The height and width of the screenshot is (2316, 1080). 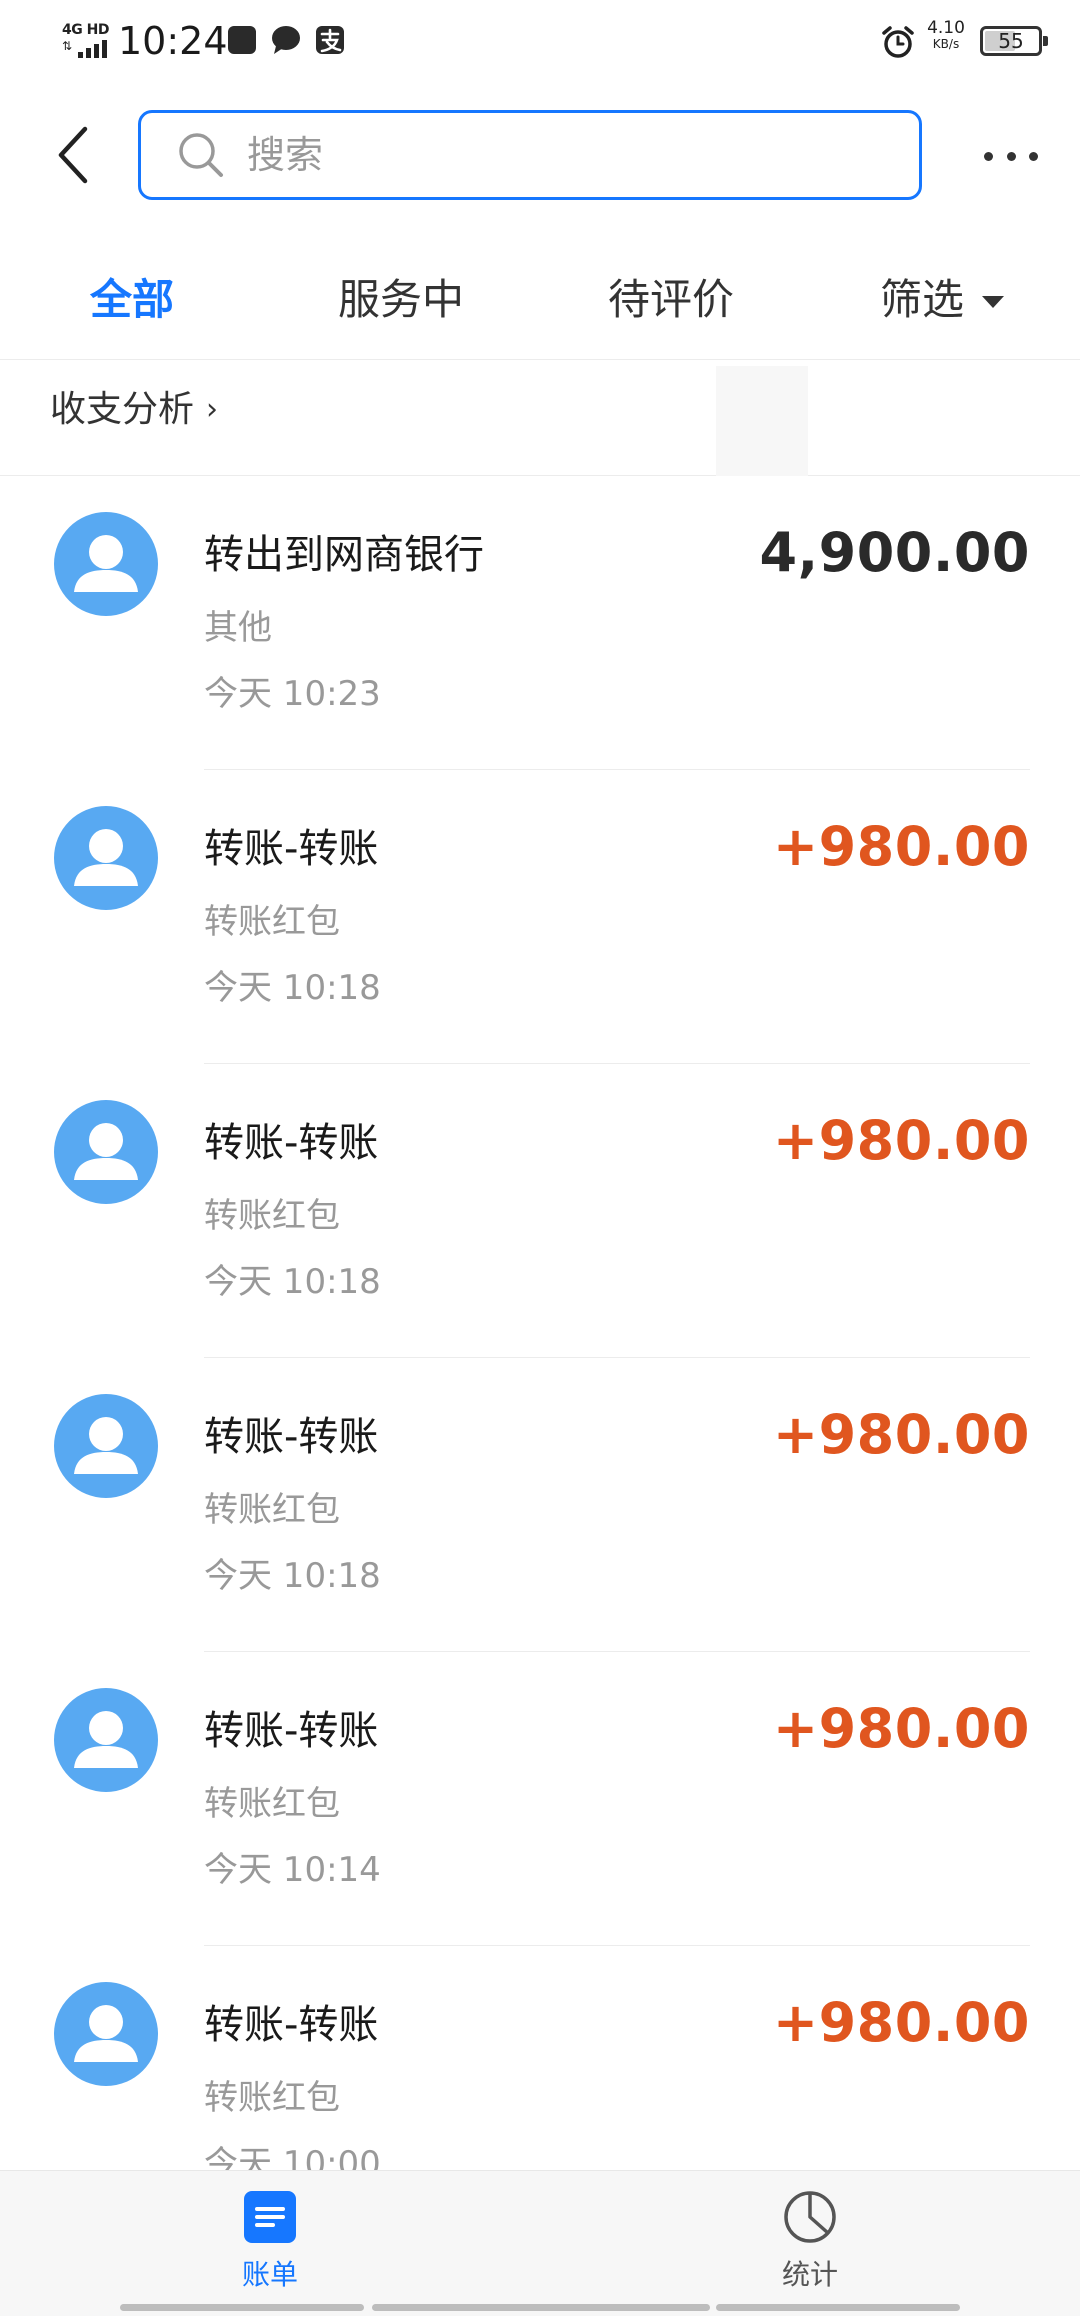 What do you see at coordinates (946, 44) in the screenshot?
I see `speed-unit: KB/s` at bounding box center [946, 44].